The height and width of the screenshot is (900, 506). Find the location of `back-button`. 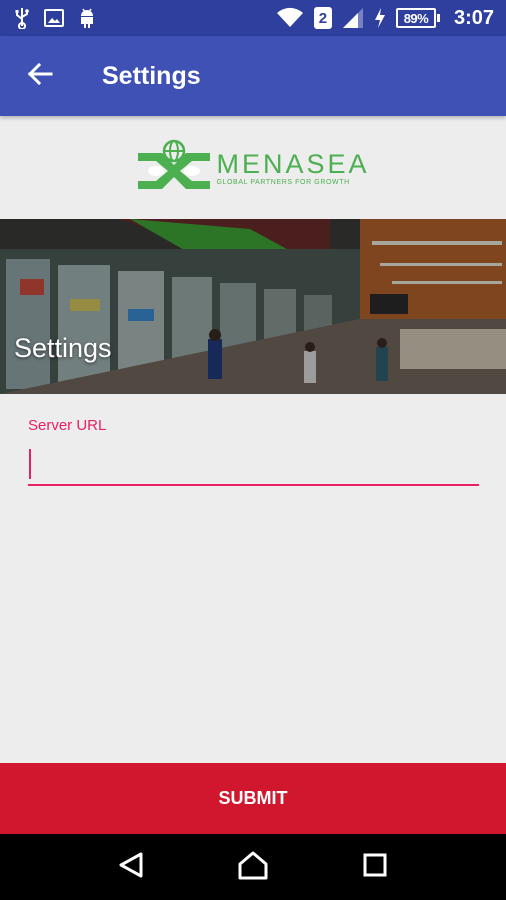

back-button is located at coordinates (40, 76).